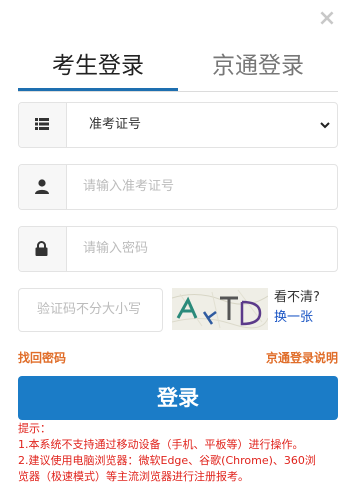  Describe the element at coordinates (297, 297) in the screenshot. I see `captcha-unclear-text: 看不清?` at that location.